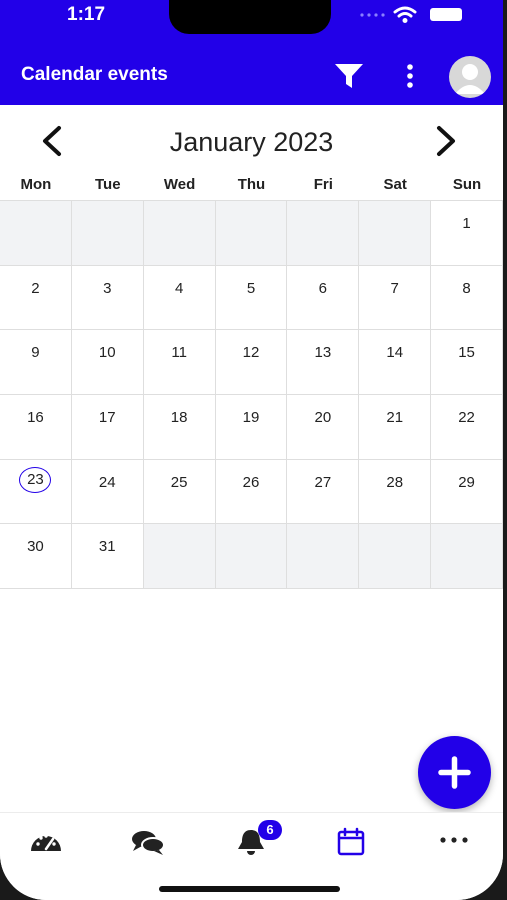 The width and height of the screenshot is (507, 900). What do you see at coordinates (395, 427) in the screenshot?
I see `day-cell: 21` at bounding box center [395, 427].